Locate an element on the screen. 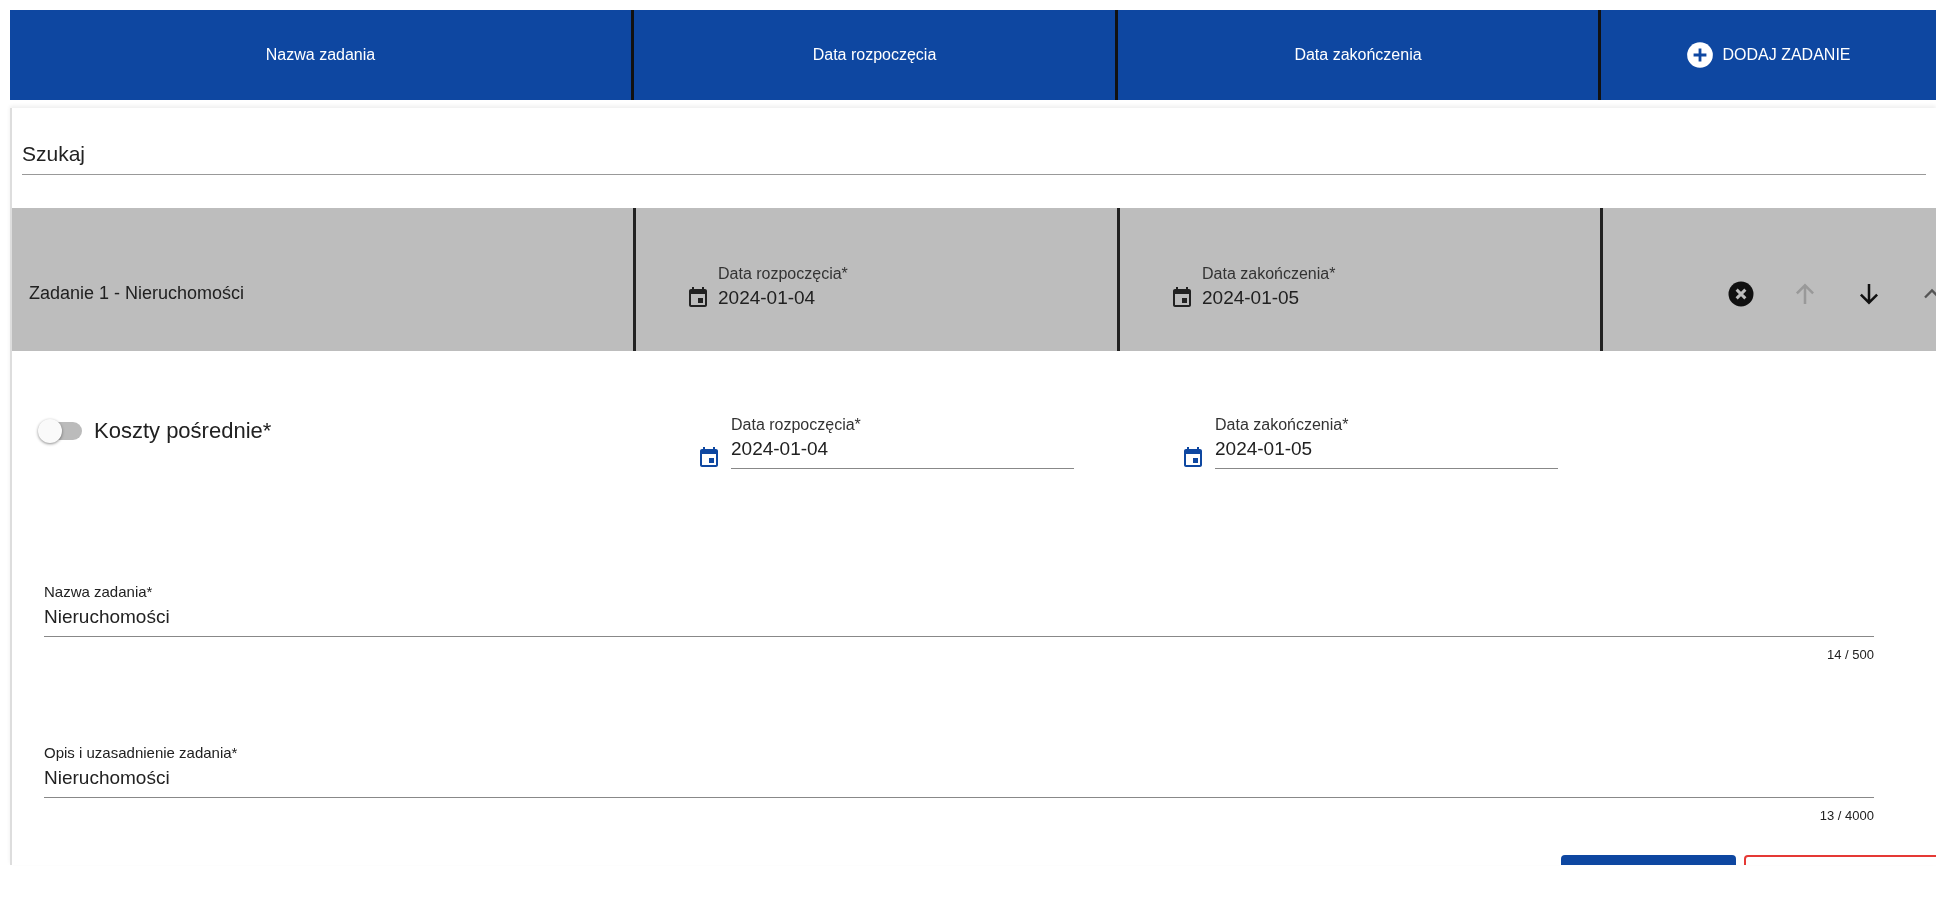 The width and height of the screenshot is (1936, 918). field-label: Opis i uzasadnienie zadania* is located at coordinates (141, 752).